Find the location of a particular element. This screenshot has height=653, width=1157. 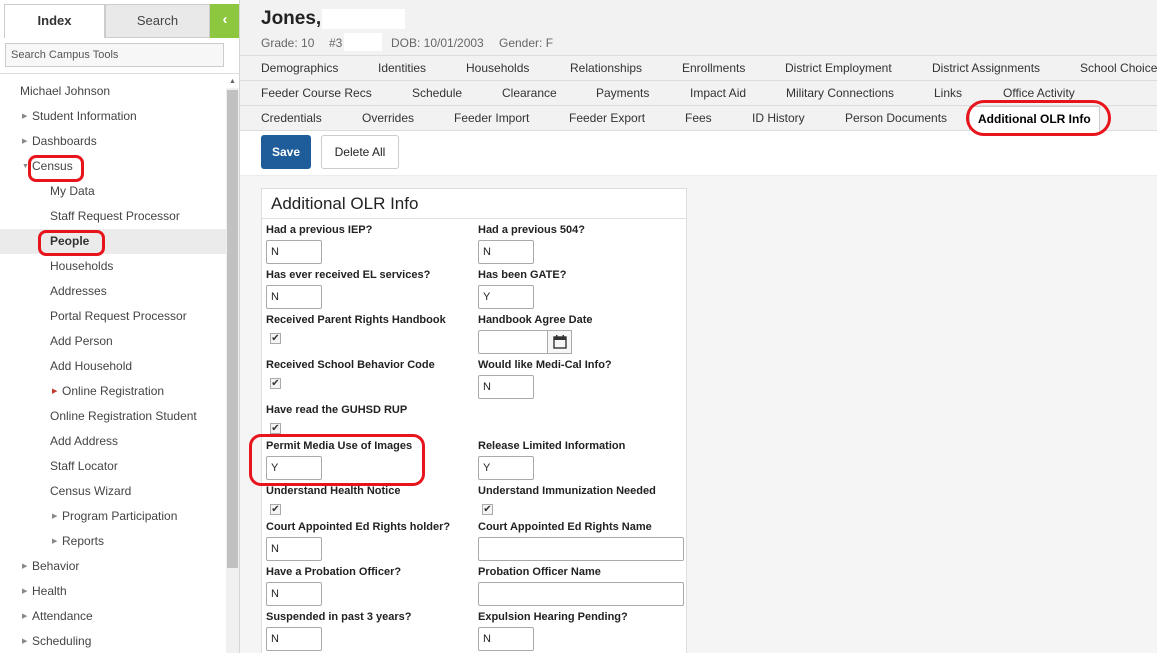

tree-item-label: Reports is located at coordinates (83, 541).